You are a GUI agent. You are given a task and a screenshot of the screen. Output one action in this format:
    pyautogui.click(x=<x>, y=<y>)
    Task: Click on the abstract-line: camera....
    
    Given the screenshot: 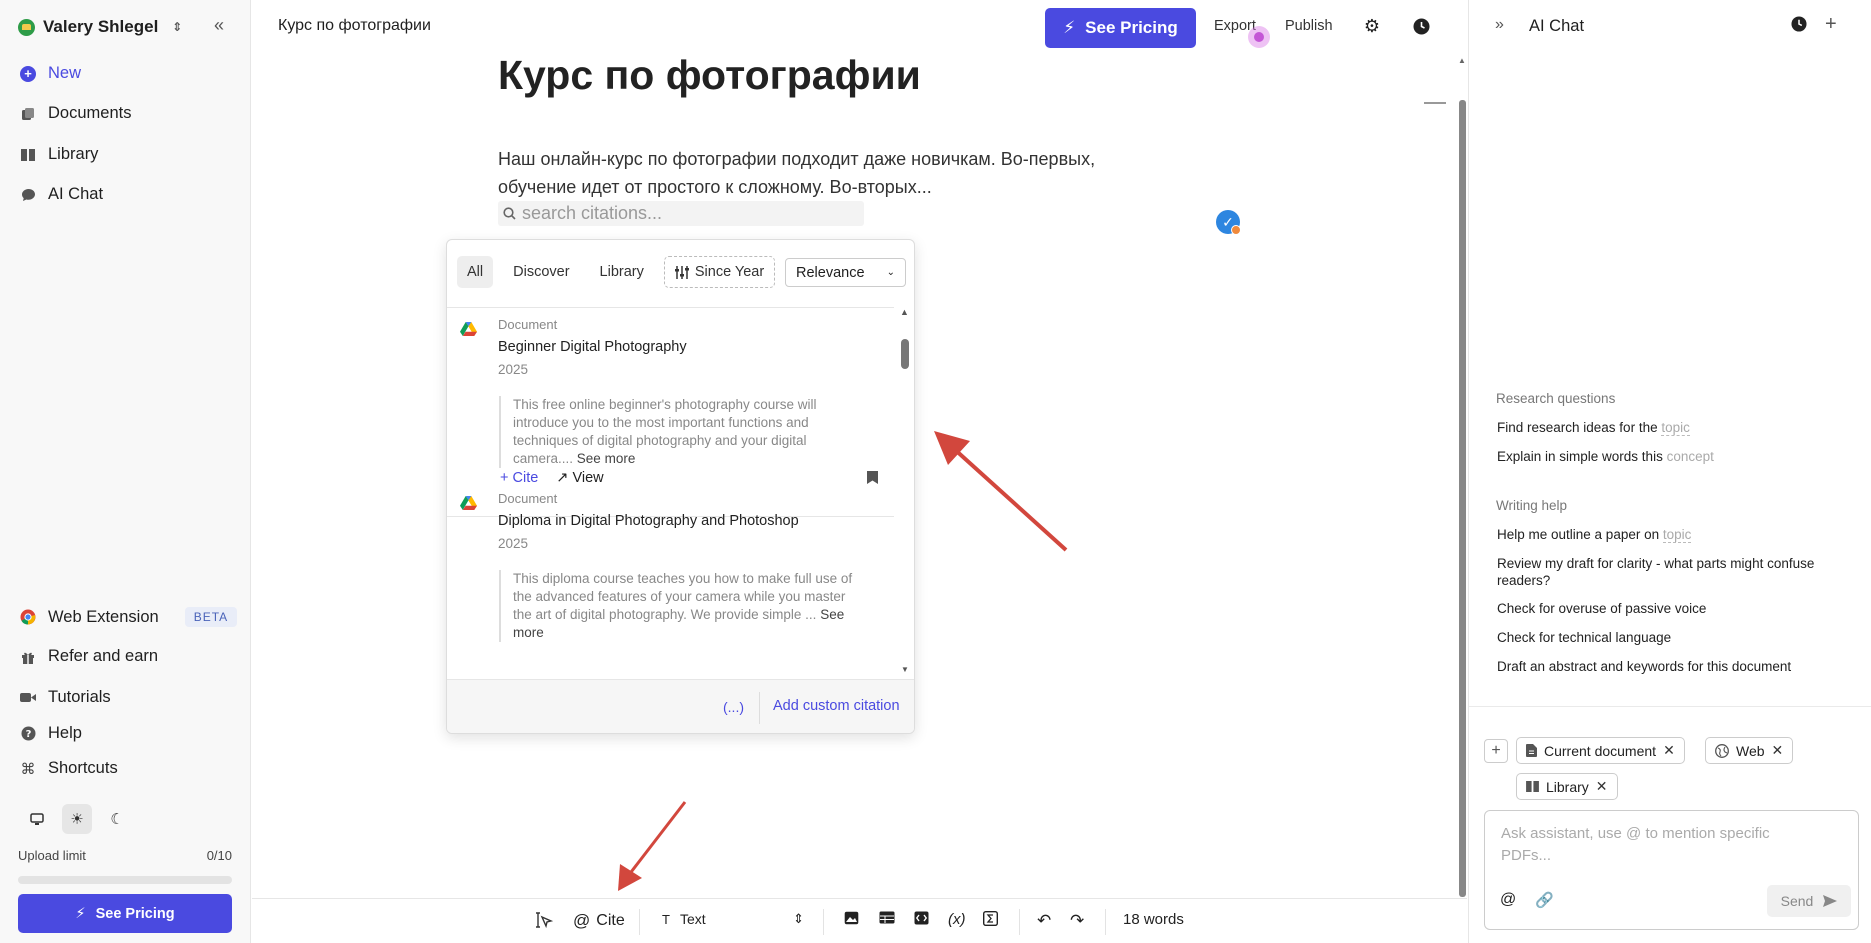 What is the action you would take?
    pyautogui.click(x=543, y=458)
    